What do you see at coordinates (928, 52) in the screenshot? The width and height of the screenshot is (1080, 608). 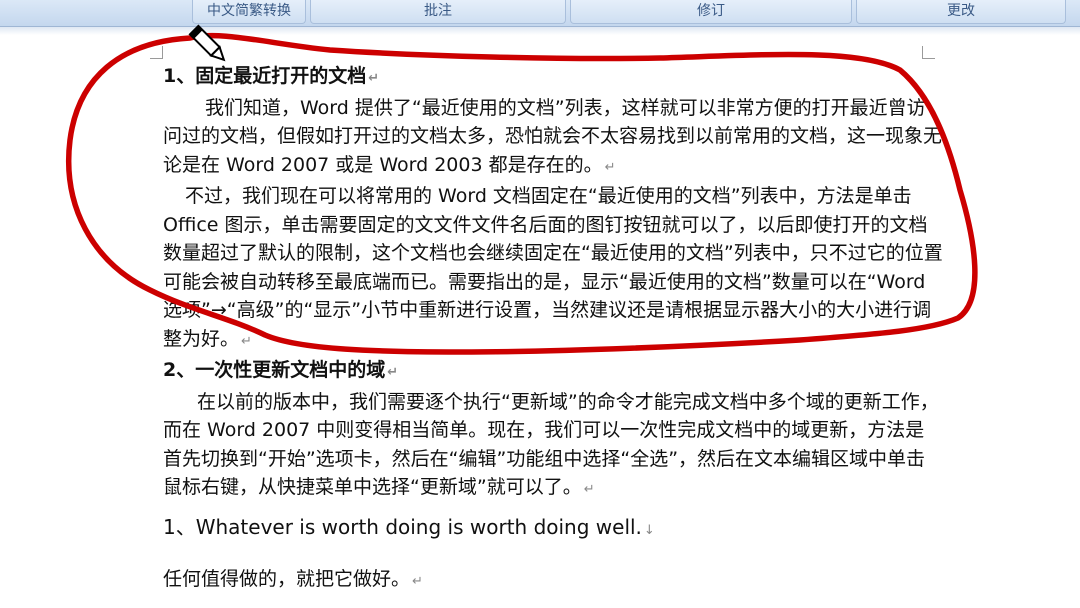 I see `page-margin-corner-right` at bounding box center [928, 52].